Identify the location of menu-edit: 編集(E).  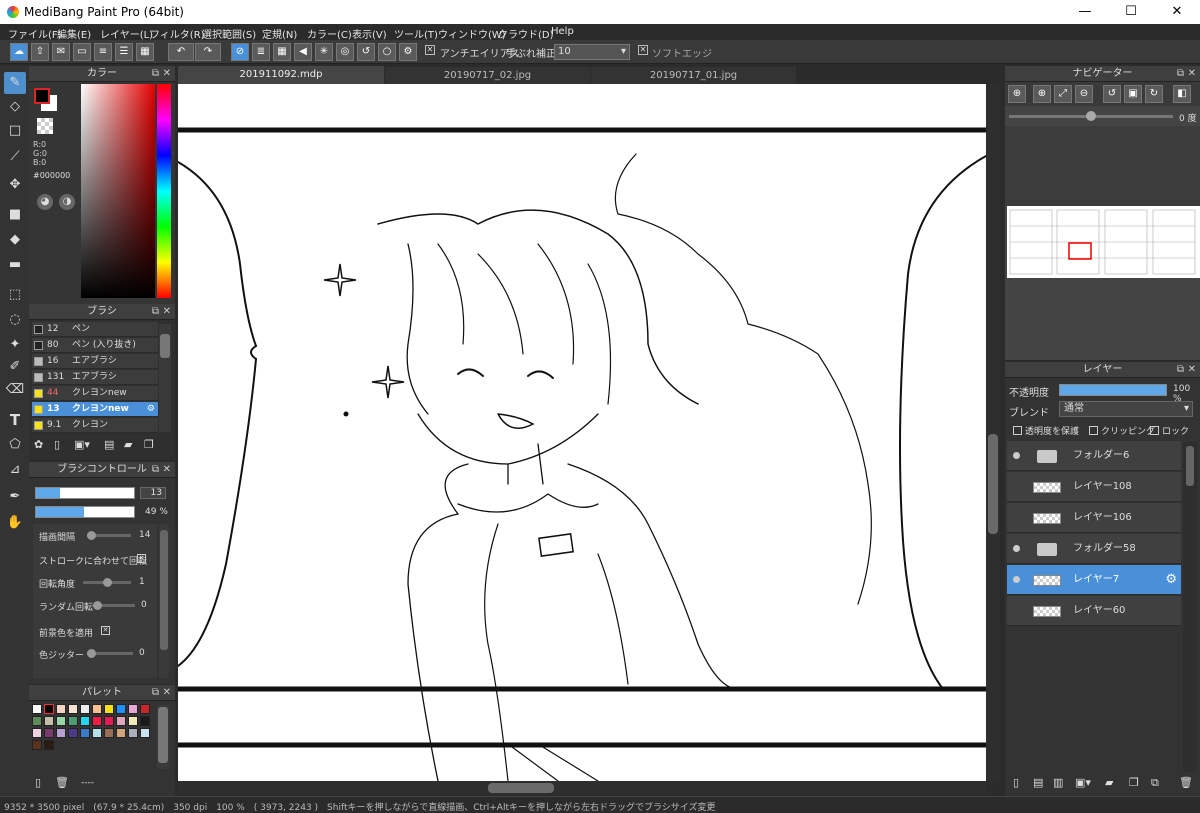
(74, 33).